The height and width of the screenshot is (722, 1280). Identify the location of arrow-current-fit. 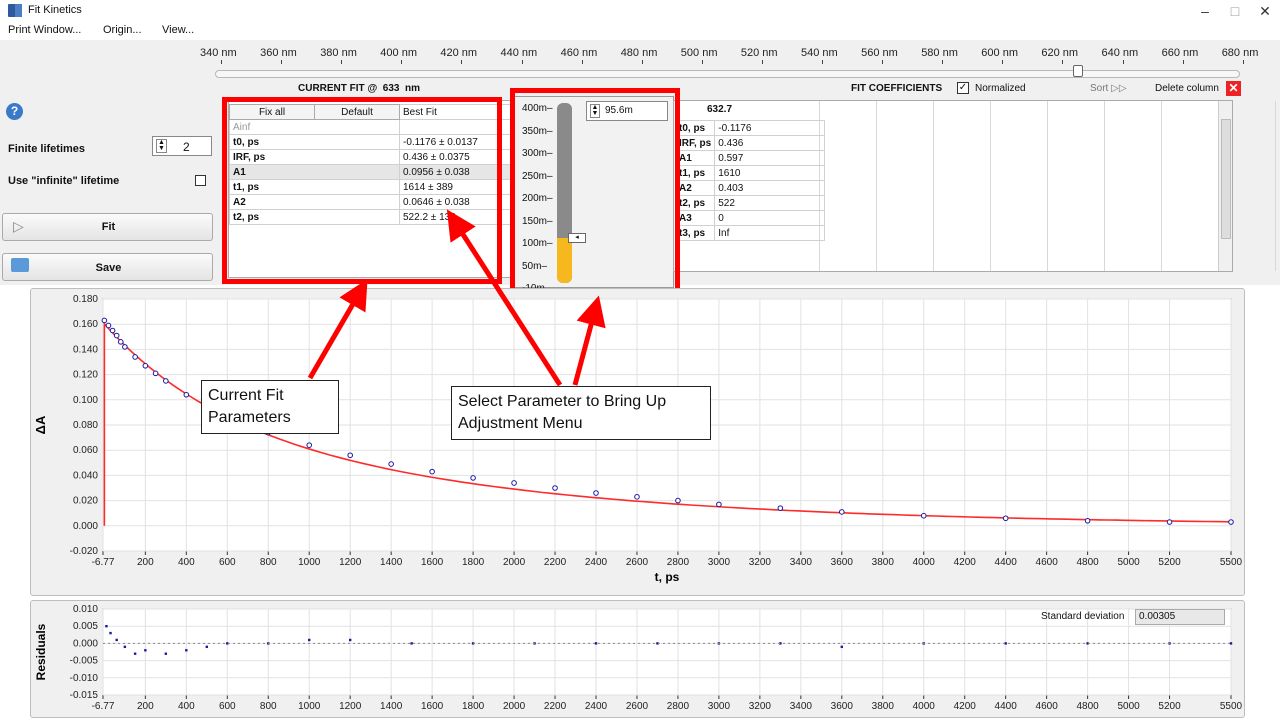
(337, 329).